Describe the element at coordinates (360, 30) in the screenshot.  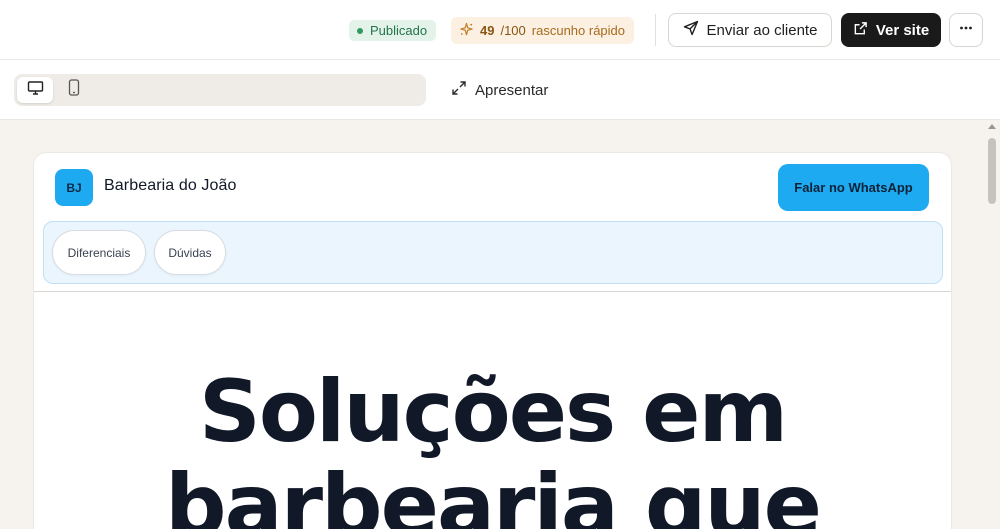
I see `status-dot` at that location.